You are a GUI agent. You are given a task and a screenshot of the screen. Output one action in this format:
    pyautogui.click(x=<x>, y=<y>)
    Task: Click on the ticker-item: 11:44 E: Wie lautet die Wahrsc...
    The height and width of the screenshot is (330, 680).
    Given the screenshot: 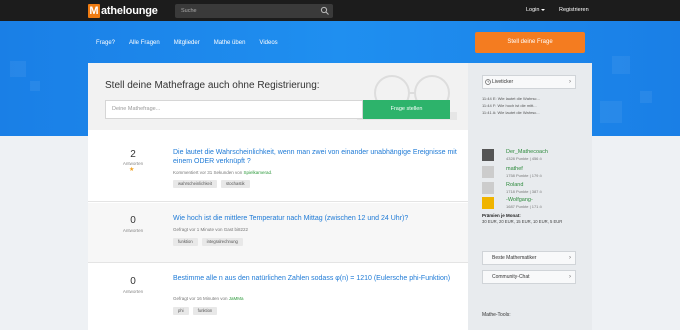 What is the action you would take?
    pyautogui.click(x=511, y=98)
    